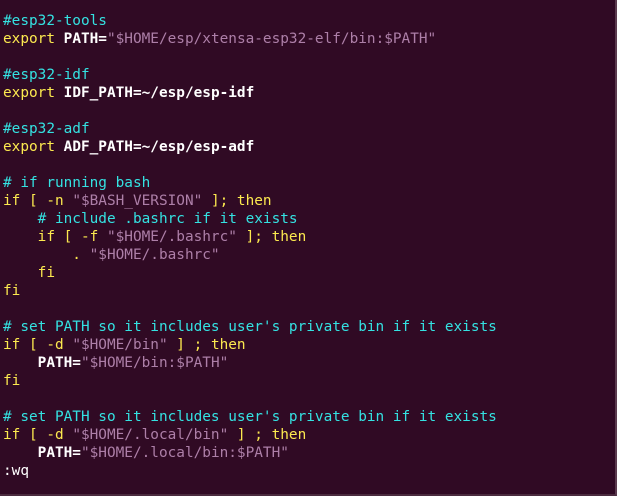 This screenshot has width=617, height=496. Describe the element at coordinates (159, 147) in the screenshot. I see `variable-text: ADF_PATH=~/esp/esp-adf` at that location.